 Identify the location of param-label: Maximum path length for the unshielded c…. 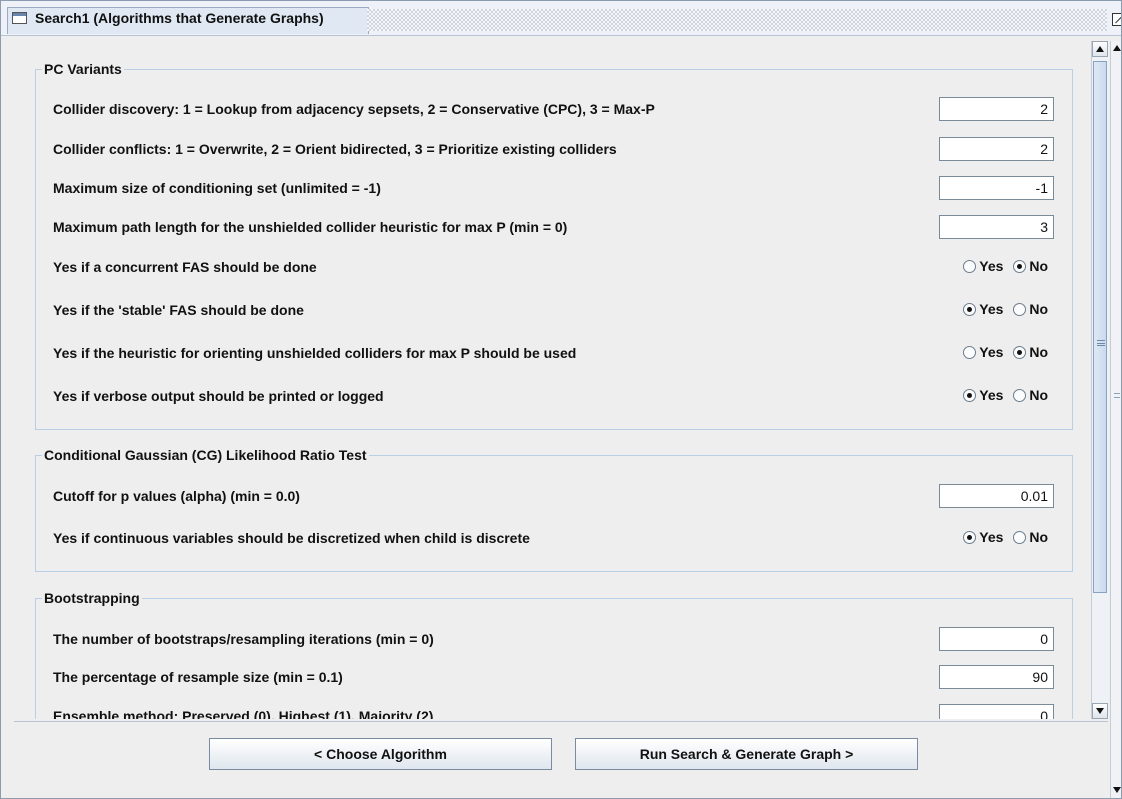
(310, 227).